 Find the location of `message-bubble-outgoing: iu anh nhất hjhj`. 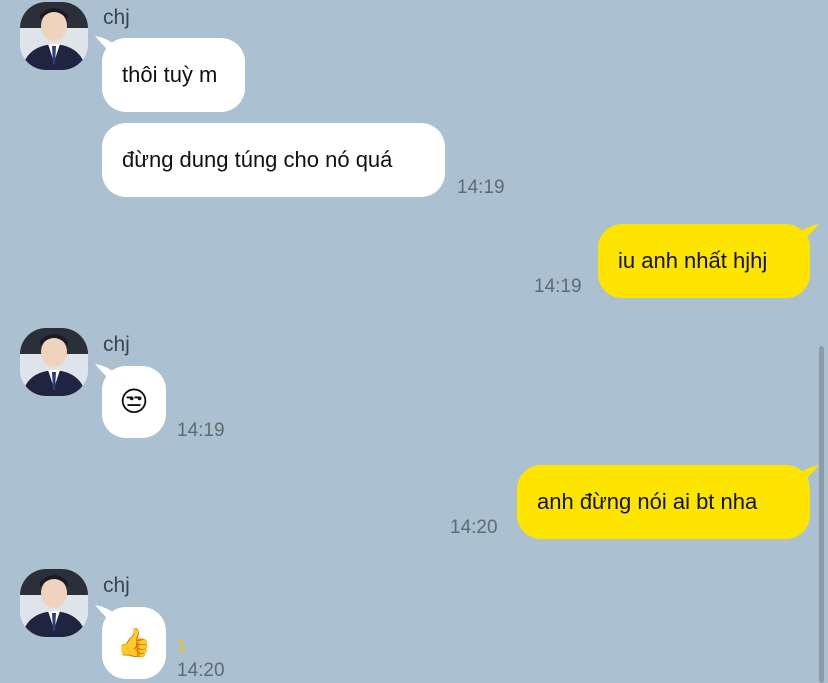

message-bubble-outgoing: iu anh nhất hjhj is located at coordinates (704, 261).